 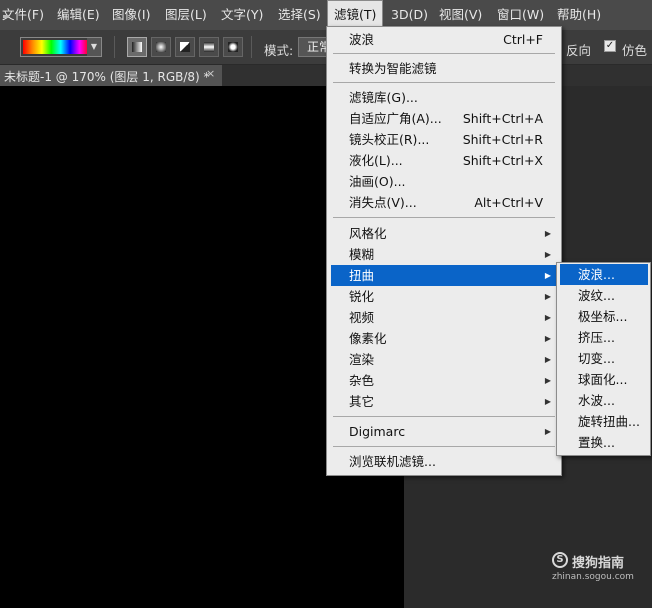 I want to click on menu-item-label: 视频, so click(x=362, y=317).